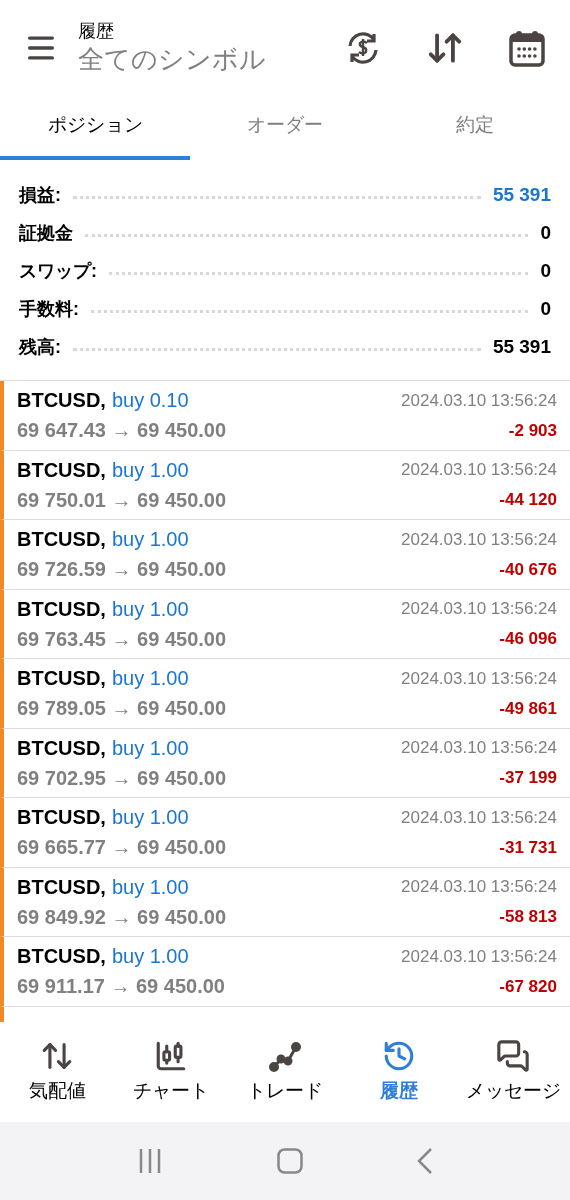  I want to click on symbol-filter: 全てのシンボル, so click(172, 58).